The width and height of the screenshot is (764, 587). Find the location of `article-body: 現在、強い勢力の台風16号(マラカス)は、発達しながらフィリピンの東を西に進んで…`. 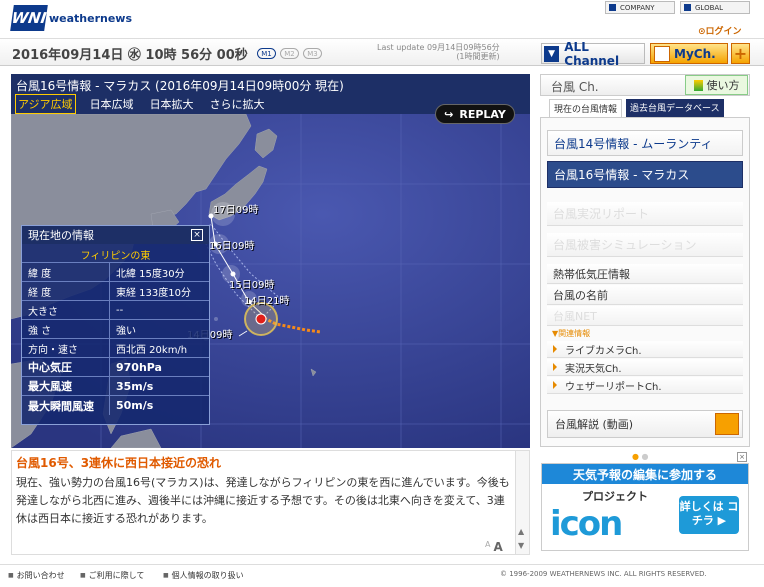

article-body: 現在、強い勢力の台風16号(マラカス)は、発達しながらフィリピンの東を西に進んで… is located at coordinates (263, 500).